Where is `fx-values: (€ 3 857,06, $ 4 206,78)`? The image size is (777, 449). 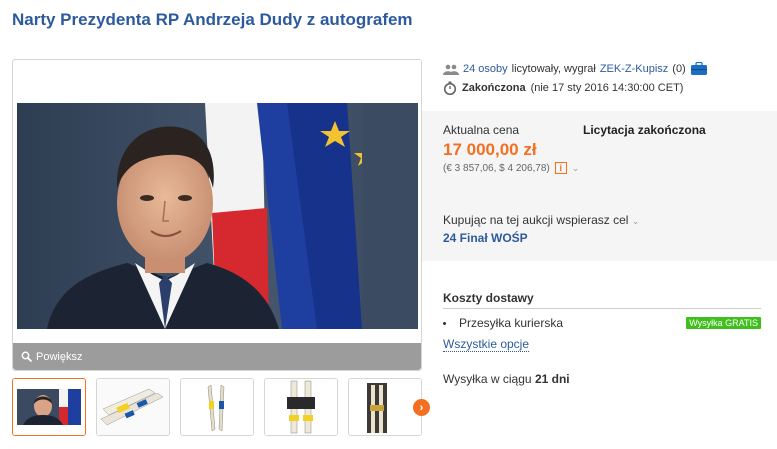 fx-values: (€ 3 857,06, $ 4 206,78) is located at coordinates (496, 168).